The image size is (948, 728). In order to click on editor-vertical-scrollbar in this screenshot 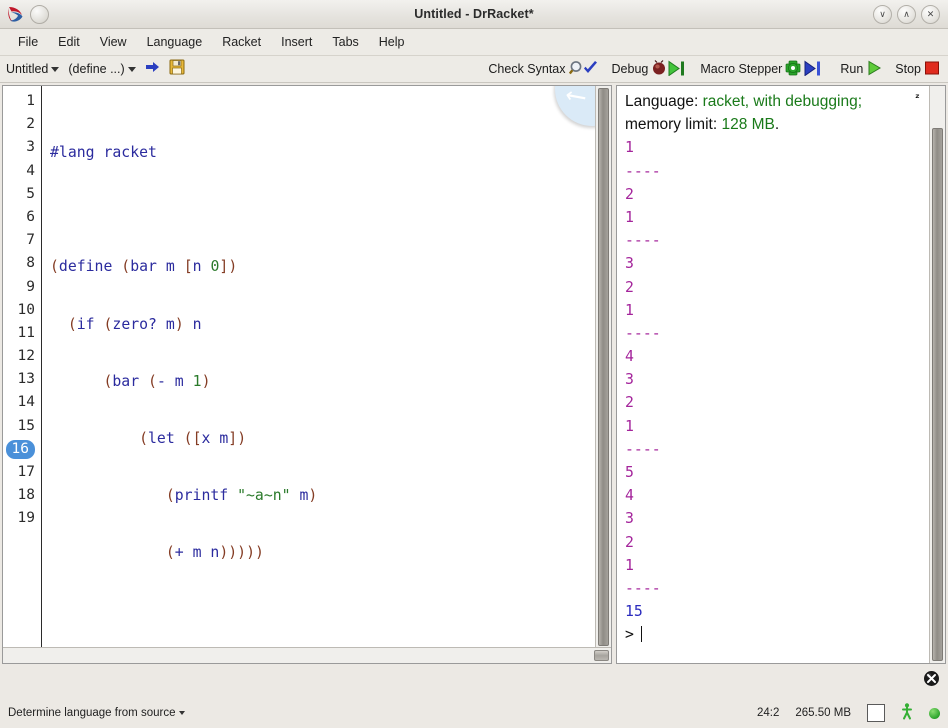, I will do `click(603, 366)`.